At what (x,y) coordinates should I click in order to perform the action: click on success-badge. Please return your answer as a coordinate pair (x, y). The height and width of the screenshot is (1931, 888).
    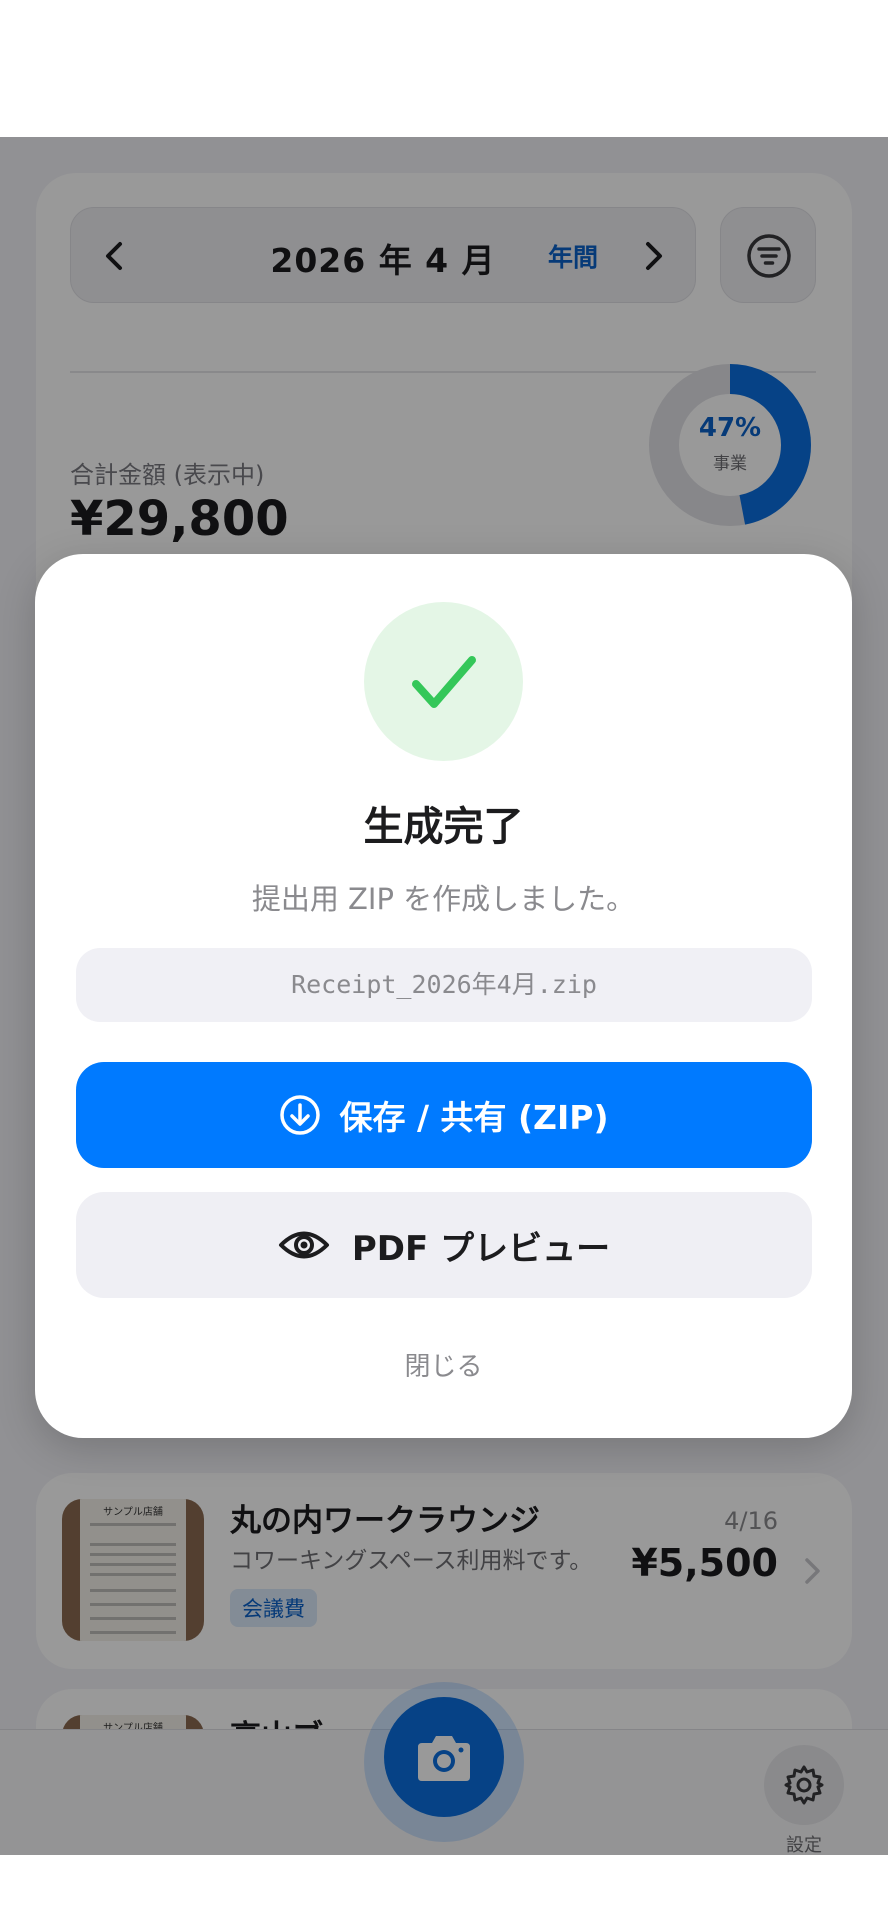
    Looking at the image, I should click on (443, 681).